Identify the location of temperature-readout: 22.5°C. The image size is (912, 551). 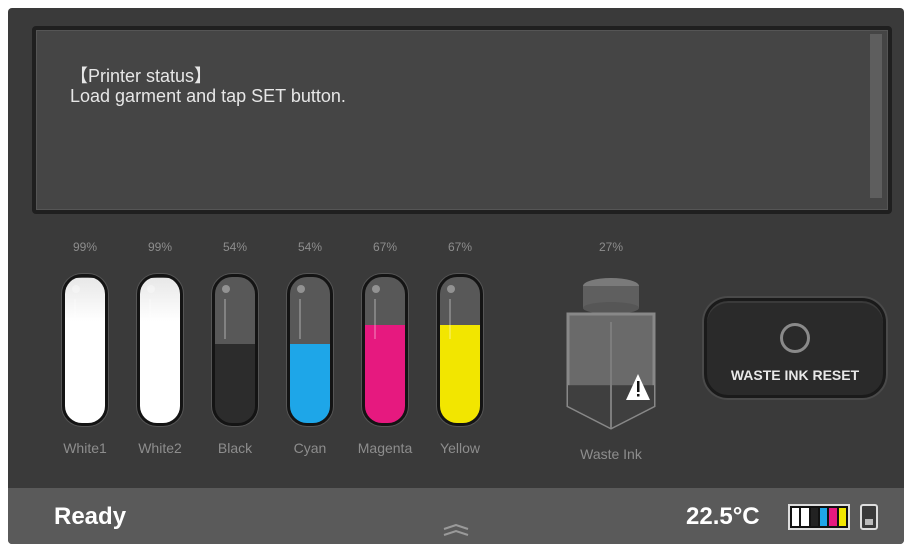
(723, 516).